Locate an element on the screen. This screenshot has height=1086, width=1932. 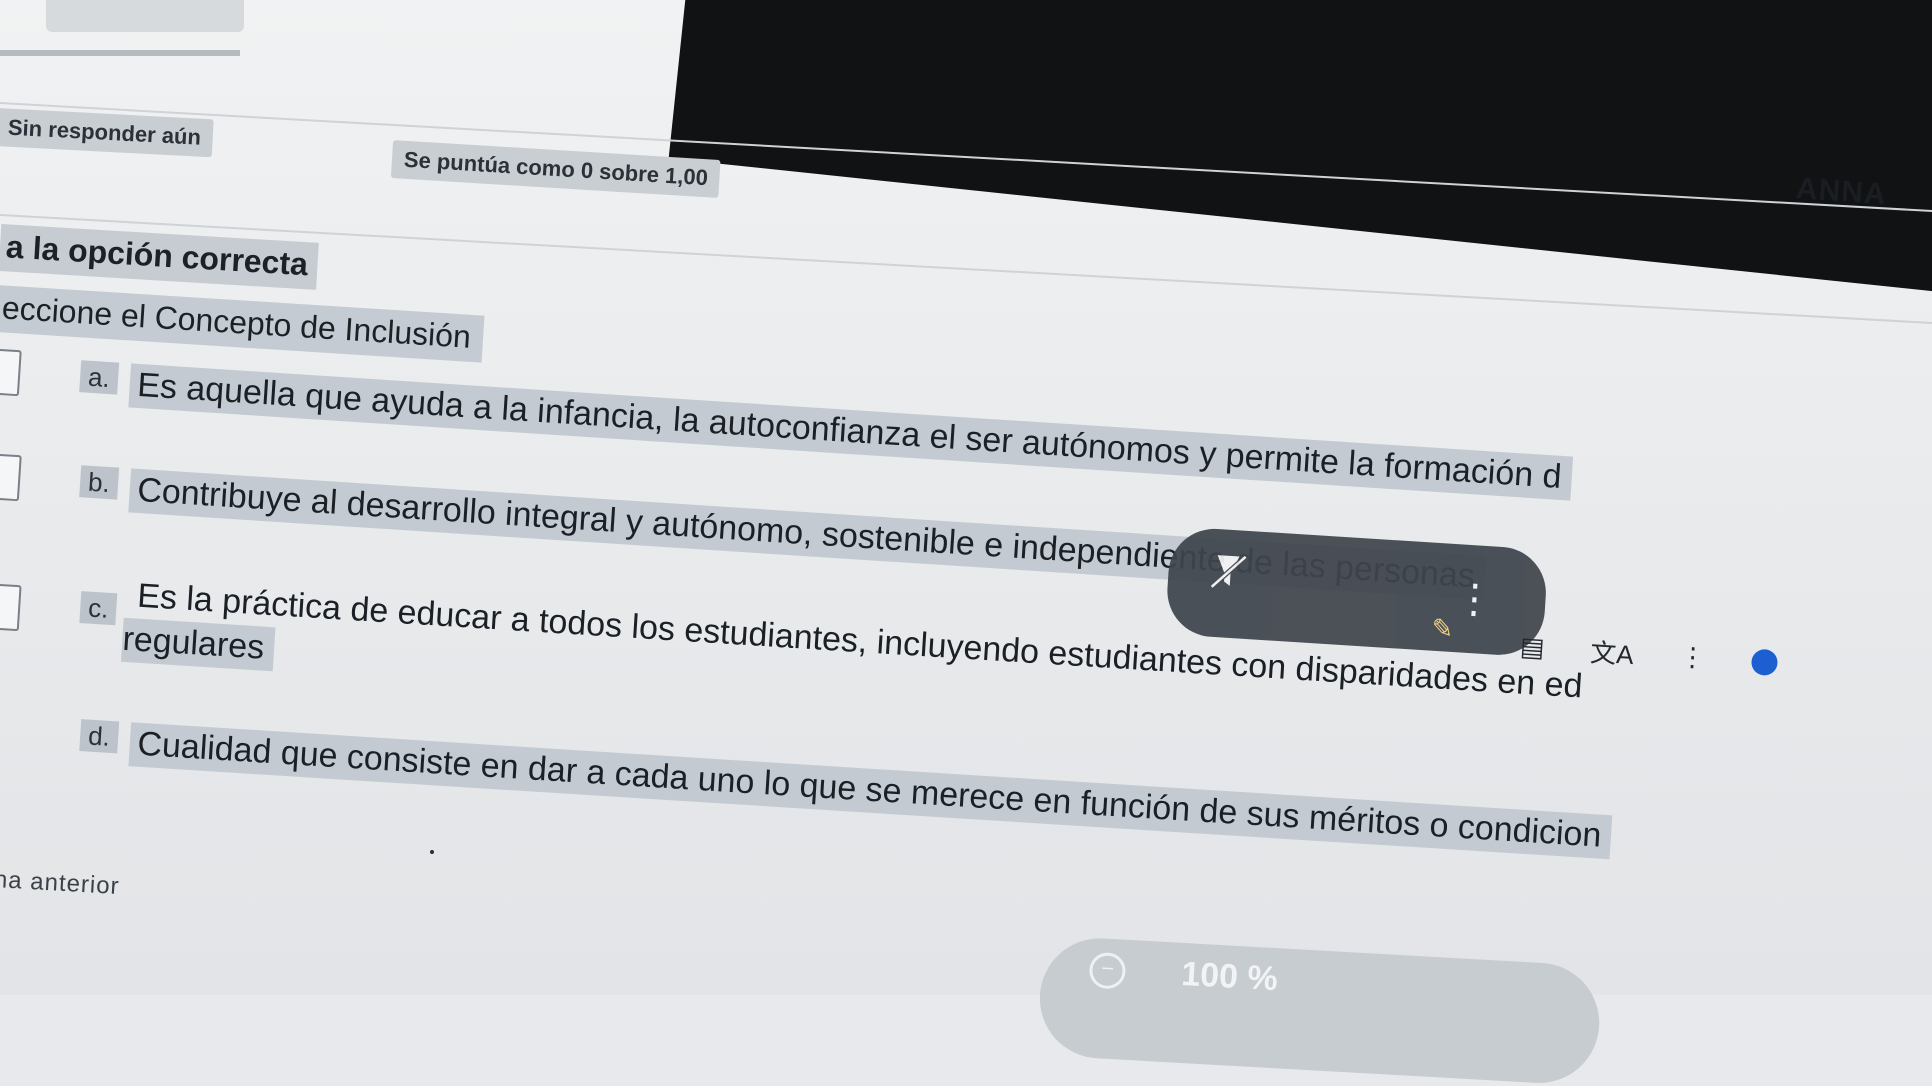
pen-icon: ✎ is located at coordinates (1443, 628).